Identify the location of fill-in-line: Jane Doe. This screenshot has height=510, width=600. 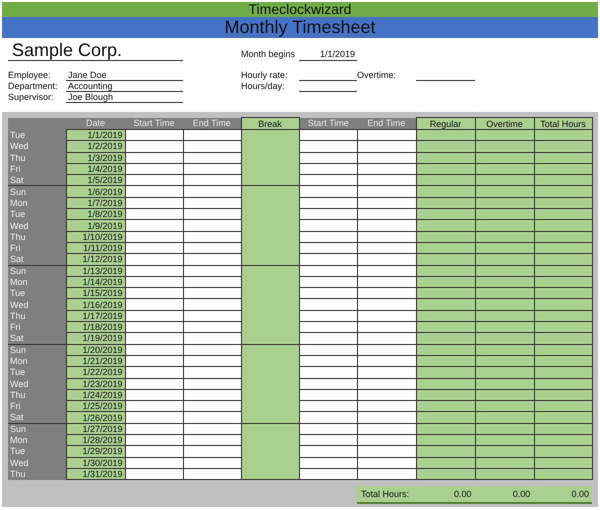
(124, 75).